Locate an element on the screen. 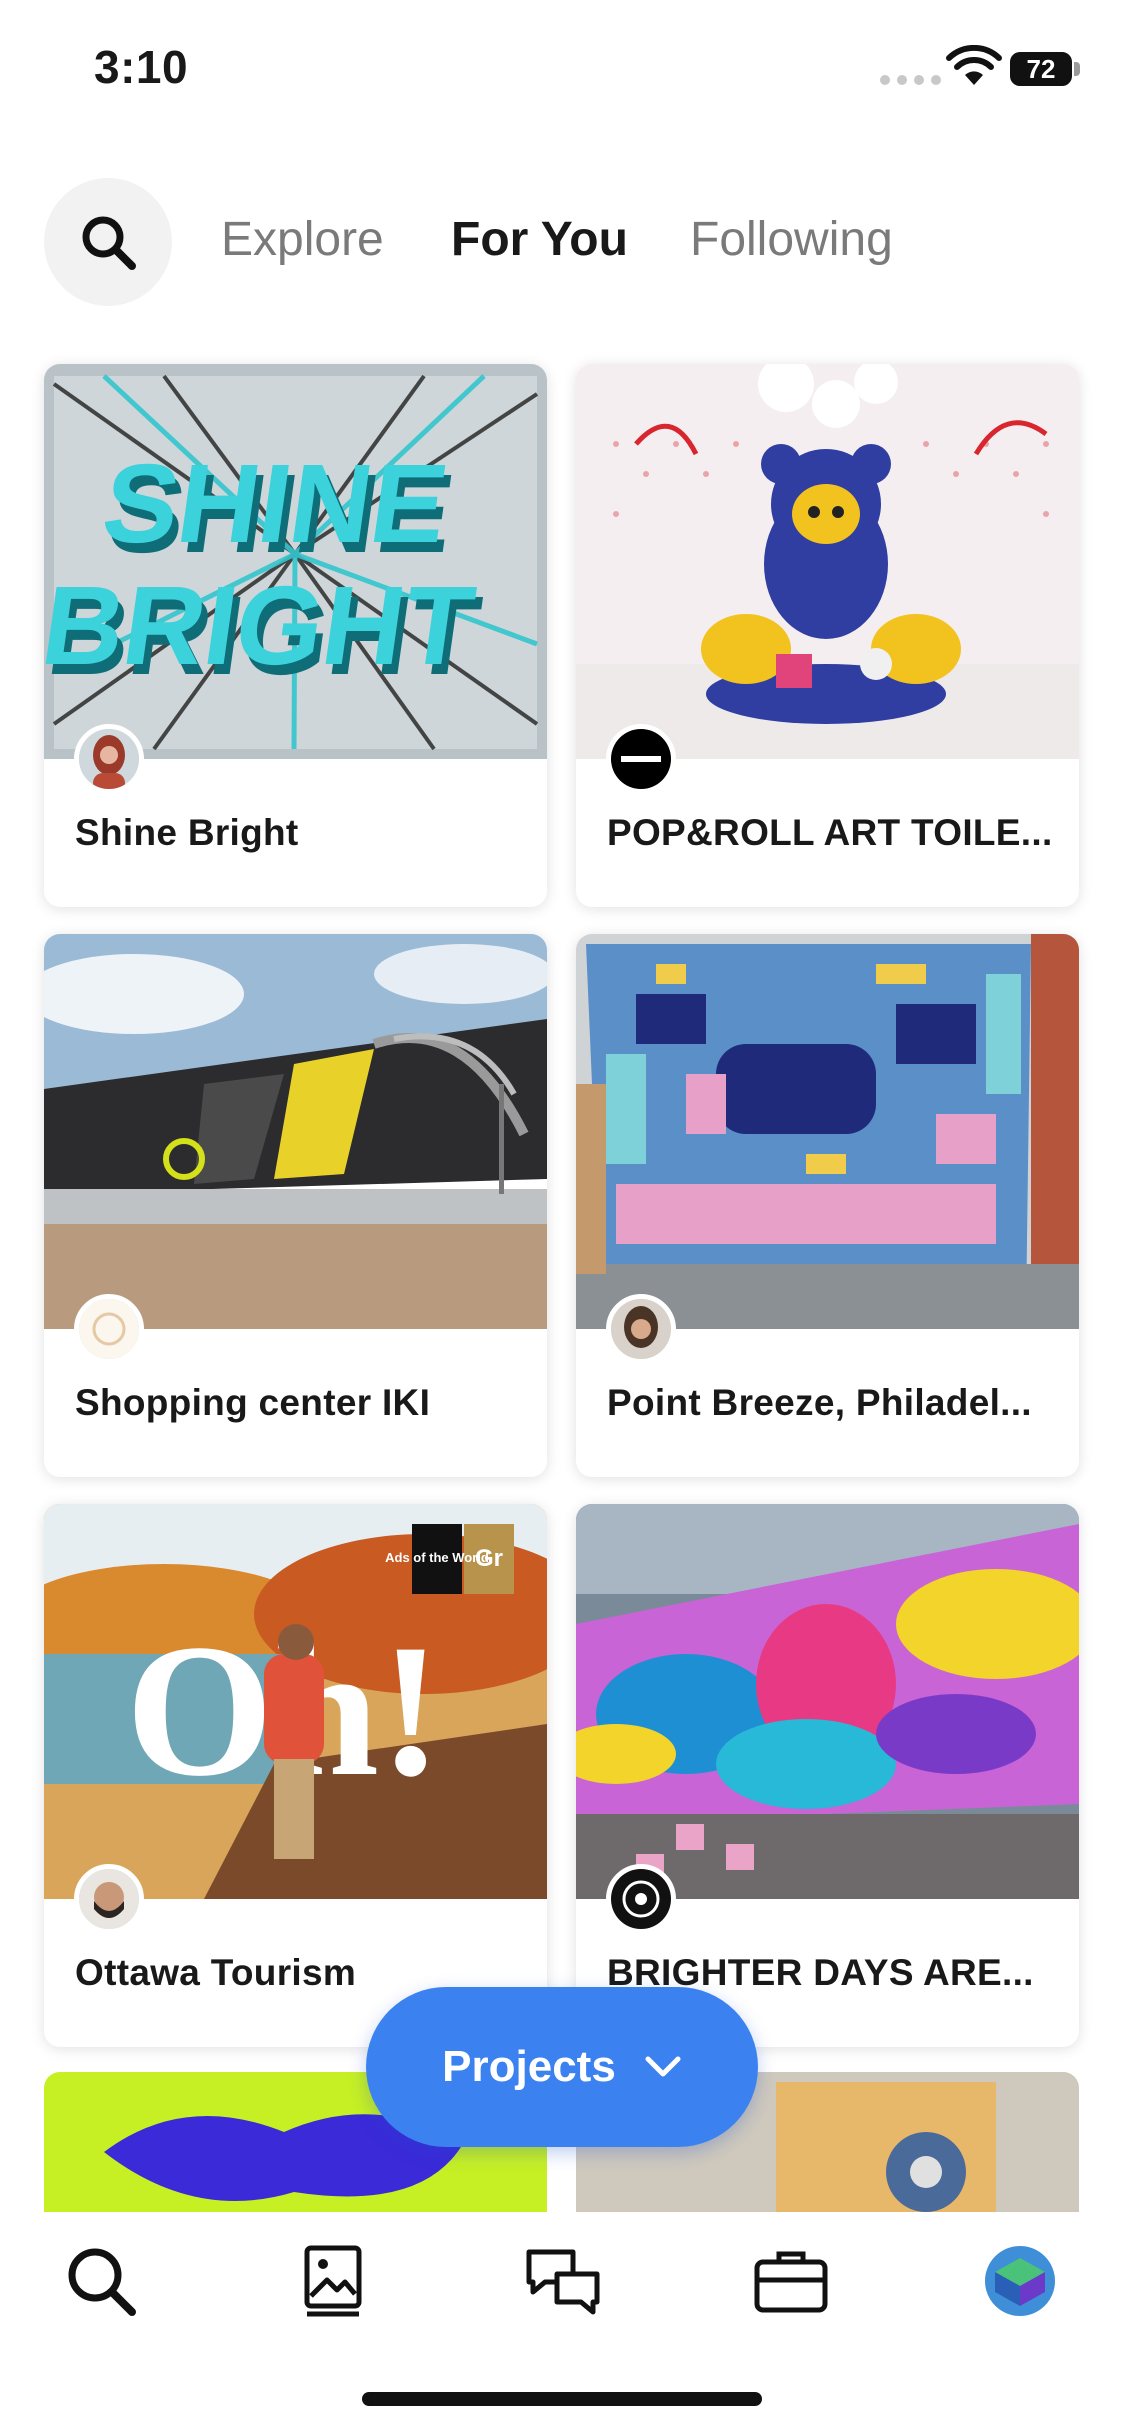  project-thumbnail: SHINE SHINE BRIGHT BRIGHT is located at coordinates (295, 561).